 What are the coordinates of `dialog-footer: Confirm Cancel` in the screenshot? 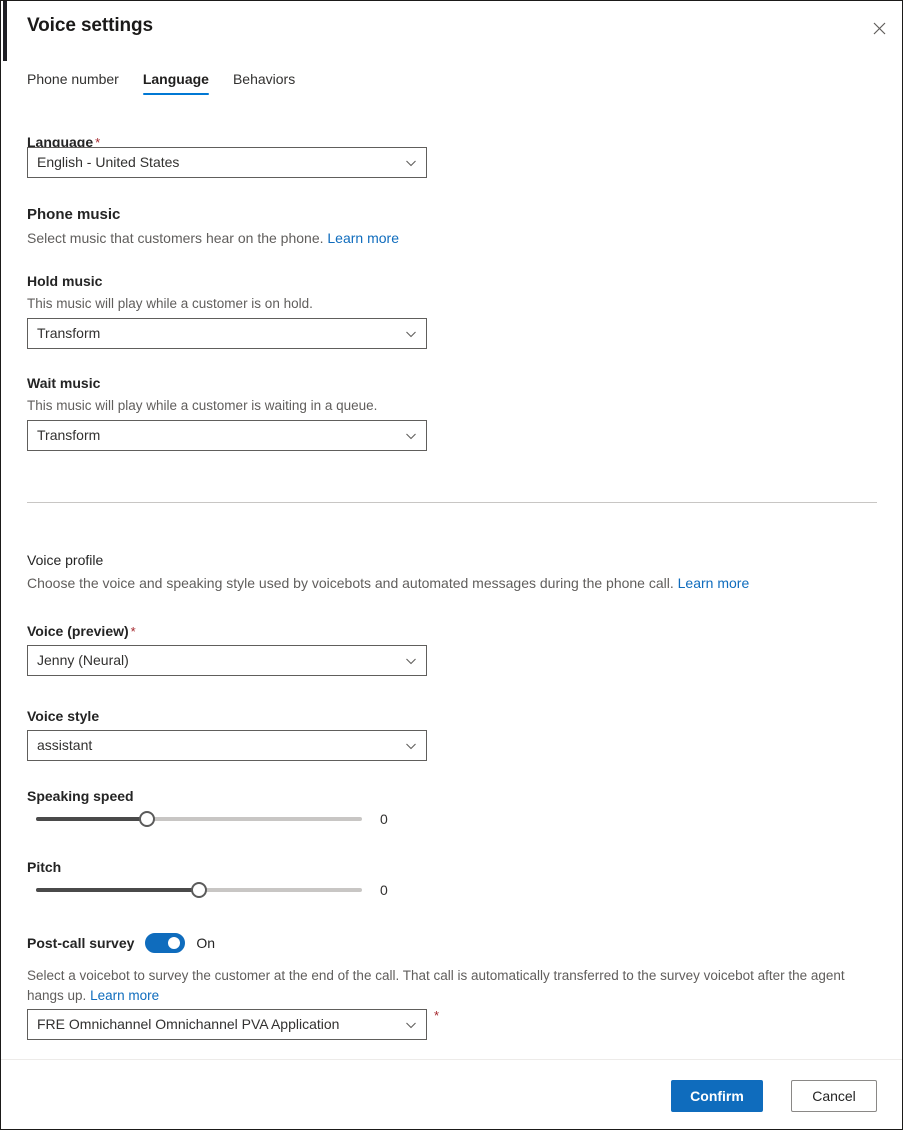 It's located at (451, 1094).